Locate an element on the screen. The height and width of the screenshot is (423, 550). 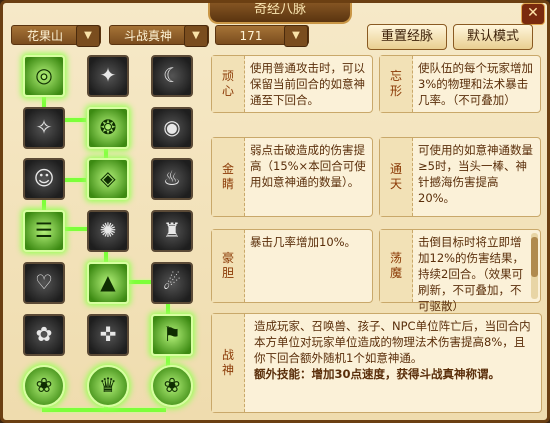
scrollbar is located at coordinates (534, 266).